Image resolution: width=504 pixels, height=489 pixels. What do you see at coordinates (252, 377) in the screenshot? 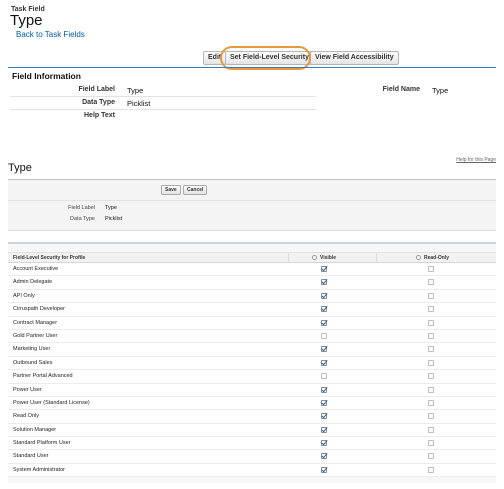
I see `table-row: Partner Portal Advanced` at bounding box center [252, 377].